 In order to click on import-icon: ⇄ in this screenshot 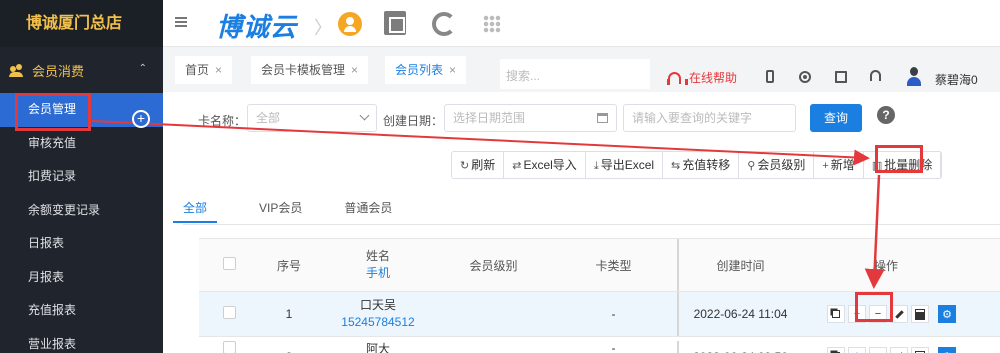, I will do `click(517, 166)`.